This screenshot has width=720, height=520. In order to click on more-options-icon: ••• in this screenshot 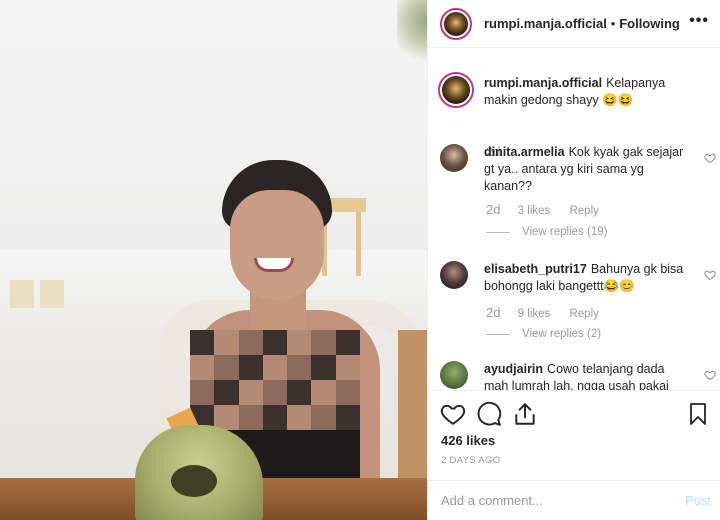, I will do `click(699, 21)`.